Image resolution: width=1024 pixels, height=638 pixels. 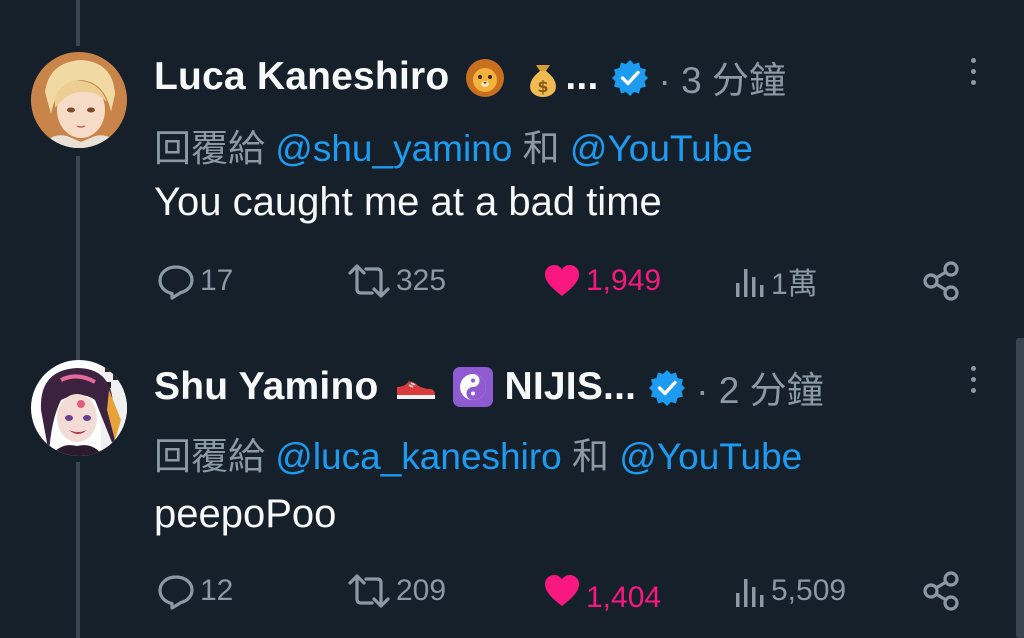 I want to click on retweet-count: 209, so click(x=421, y=590).